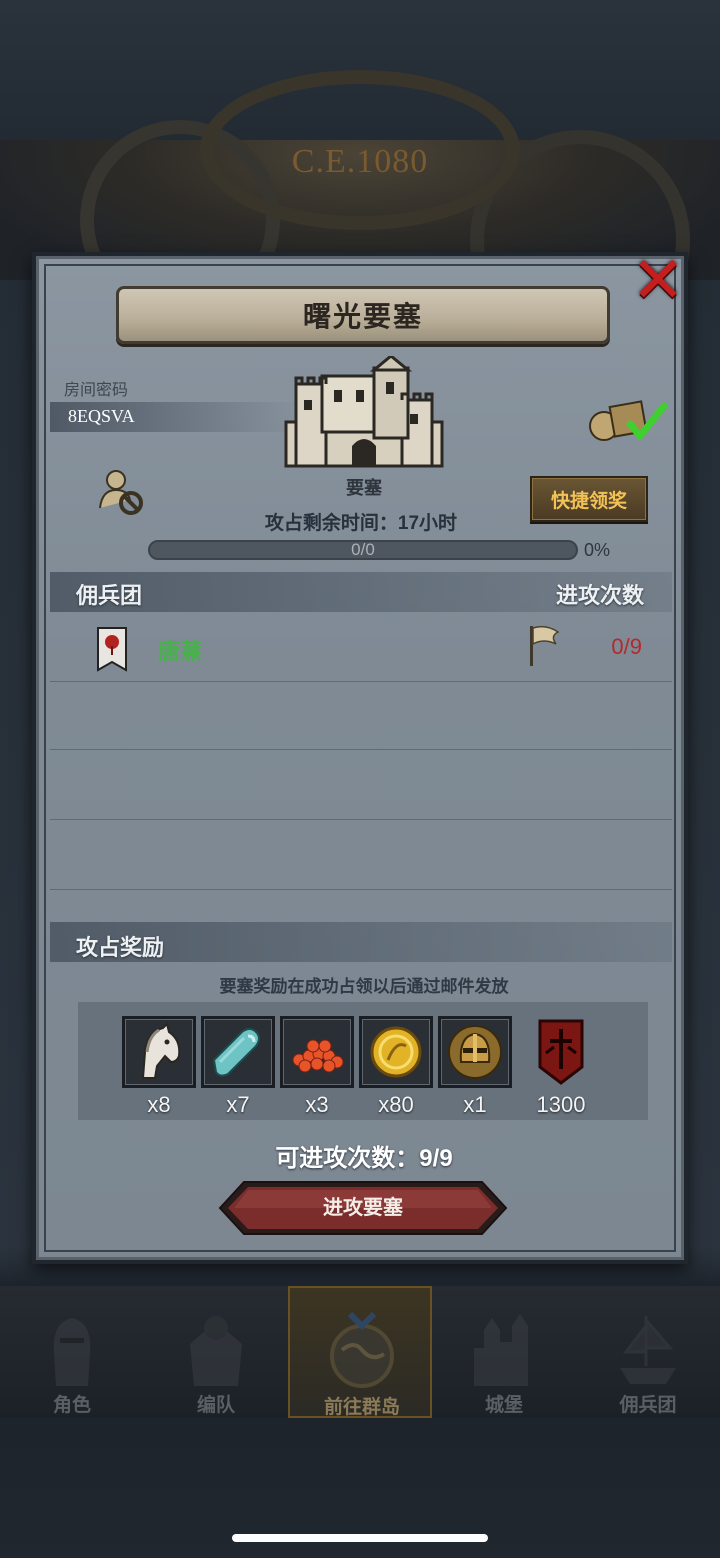 The image size is (720, 1558). What do you see at coordinates (599, 595) in the screenshot?
I see `attack-count-header: 进攻次数` at bounding box center [599, 595].